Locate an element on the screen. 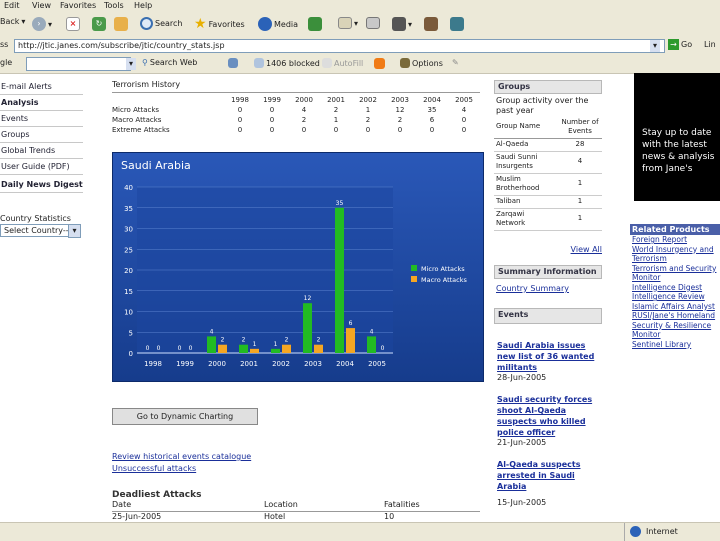  sidebar-item-analysis: Analysis is located at coordinates (41, 103).